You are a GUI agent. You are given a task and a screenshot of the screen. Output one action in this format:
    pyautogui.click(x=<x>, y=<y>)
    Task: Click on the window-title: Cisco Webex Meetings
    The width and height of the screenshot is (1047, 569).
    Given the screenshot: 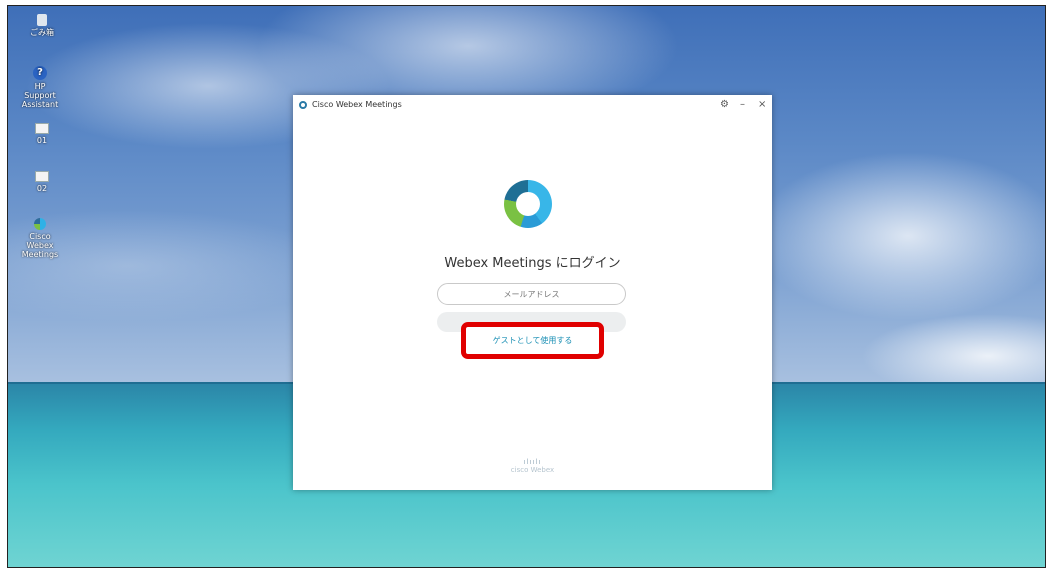 What is the action you would take?
    pyautogui.click(x=357, y=104)
    